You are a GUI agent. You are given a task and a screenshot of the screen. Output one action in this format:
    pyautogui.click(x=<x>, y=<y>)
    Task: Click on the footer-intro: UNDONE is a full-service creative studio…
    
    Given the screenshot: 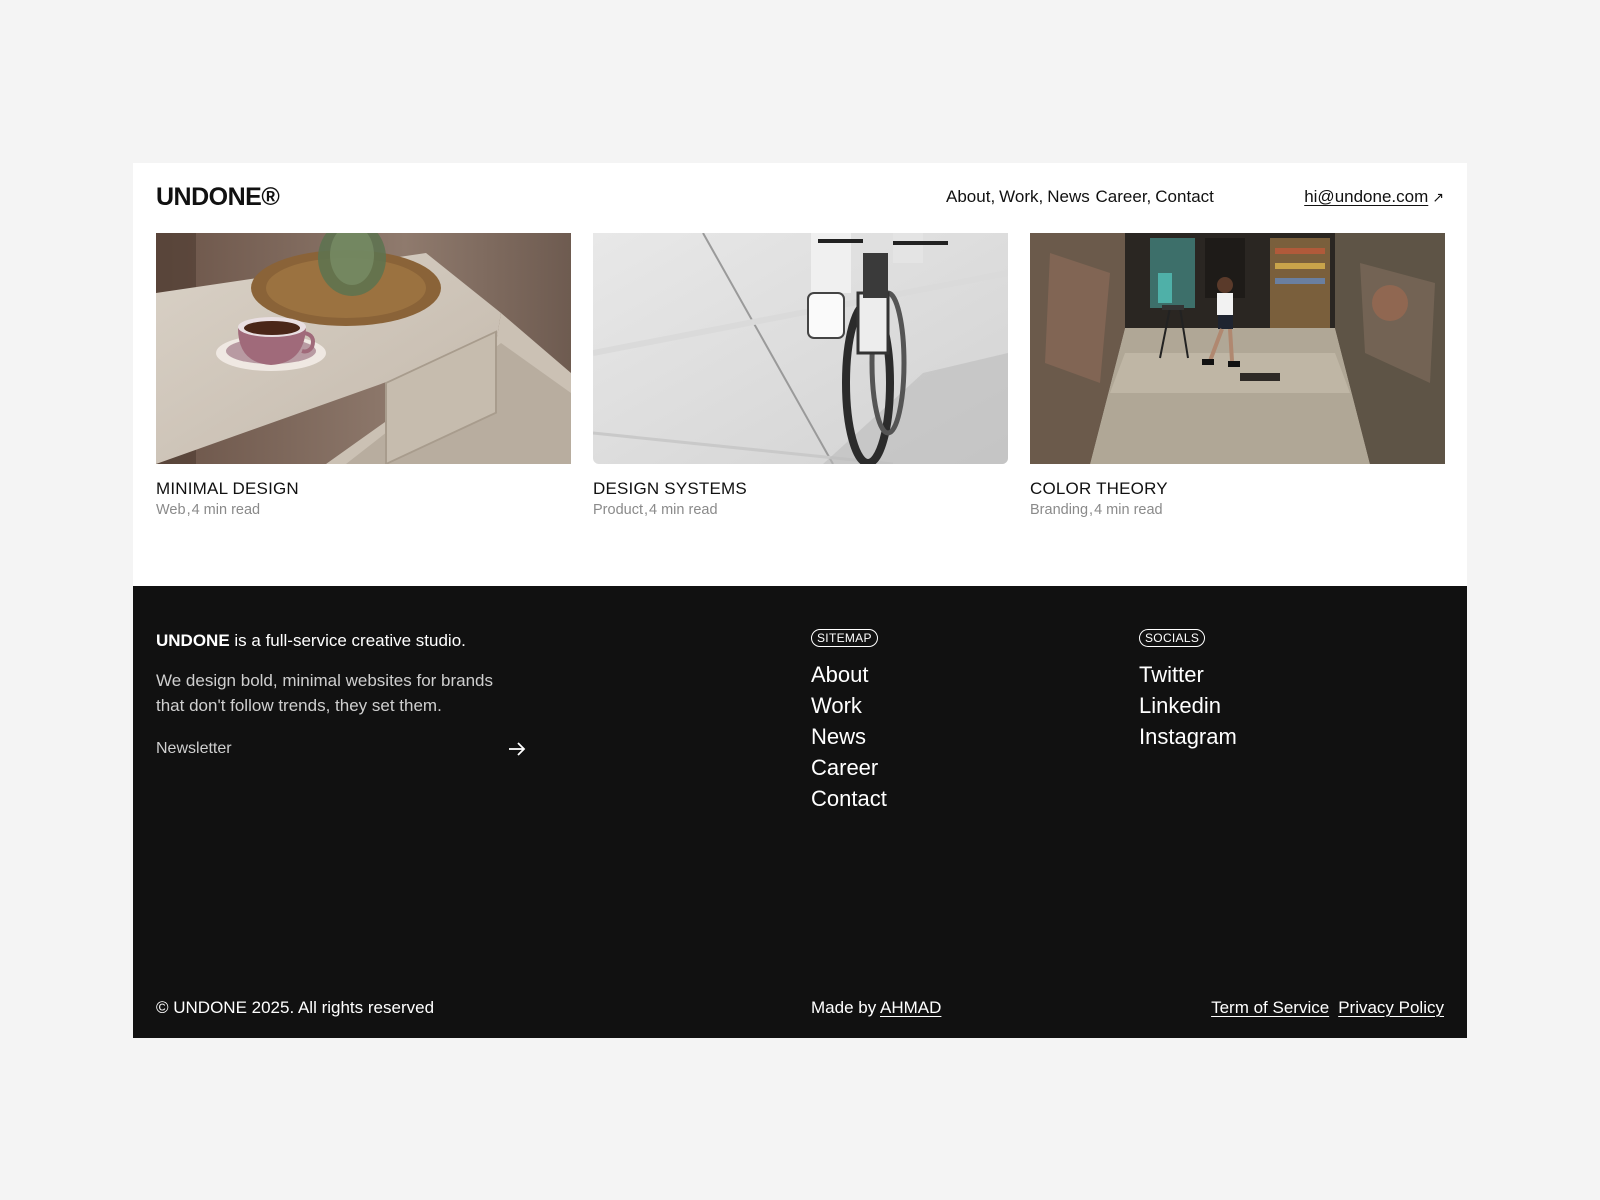 What is the action you would take?
    pyautogui.click(x=311, y=641)
    